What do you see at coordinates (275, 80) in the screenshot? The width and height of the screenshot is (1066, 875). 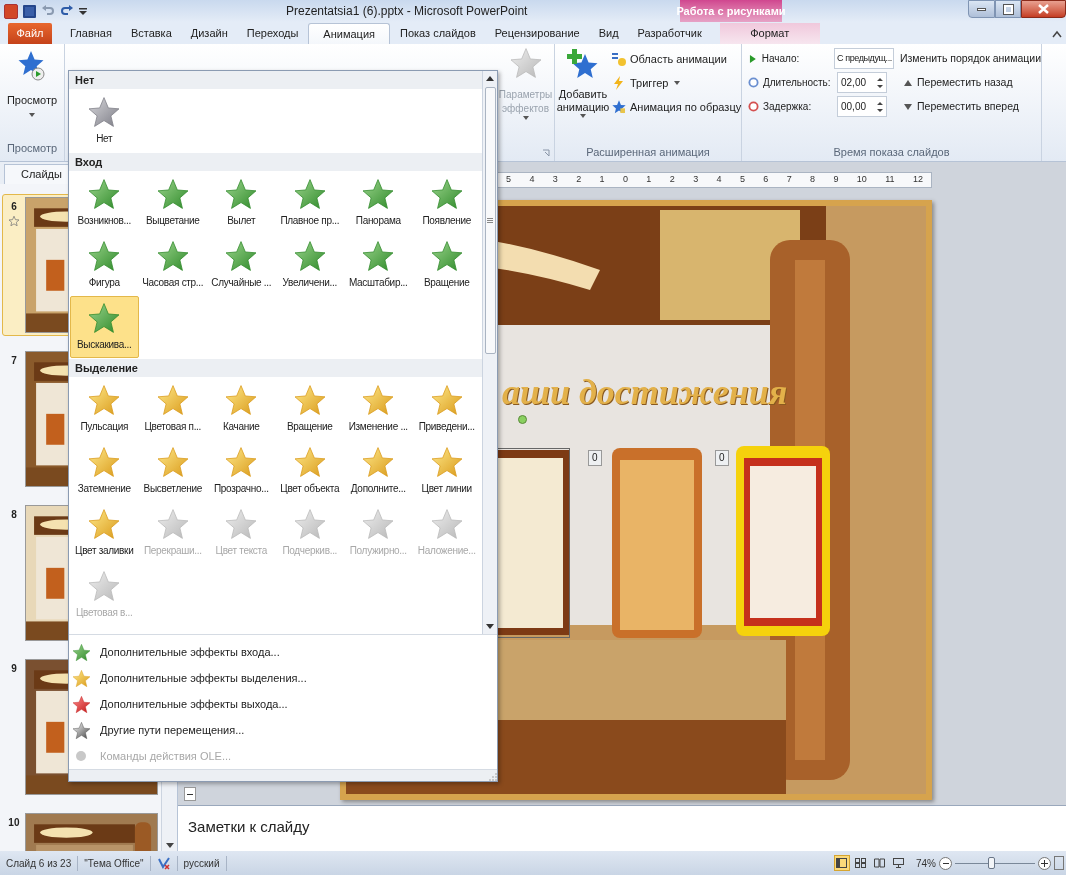 I see `section-header: Нет` at bounding box center [275, 80].